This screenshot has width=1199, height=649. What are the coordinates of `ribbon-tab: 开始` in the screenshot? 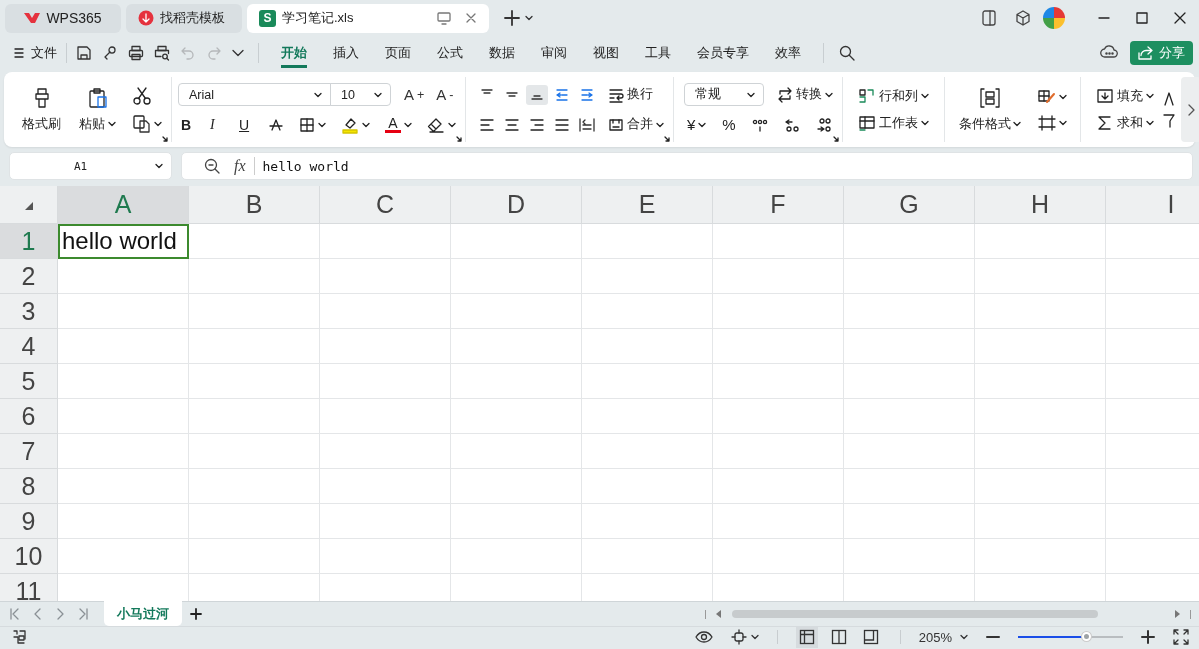 It's located at (294, 53).